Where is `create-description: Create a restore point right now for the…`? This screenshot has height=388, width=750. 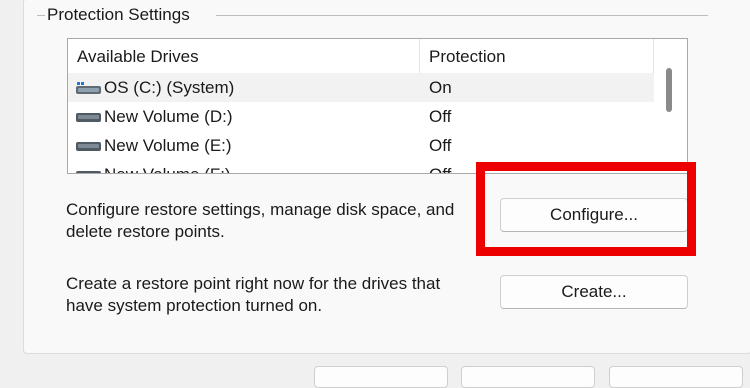
create-description: Create a restore point right now for the… is located at coordinates (253, 295).